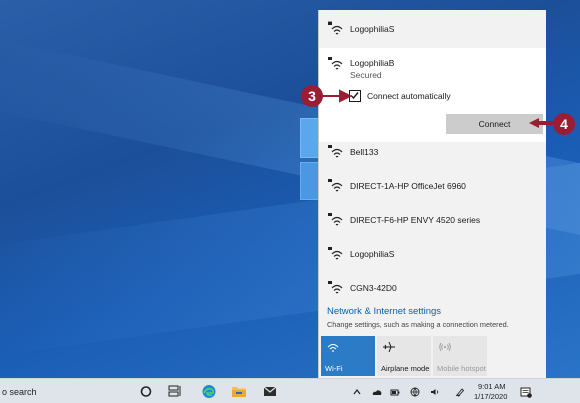 This screenshot has width=580, height=403. I want to click on wifi-icon, so click(333, 348).